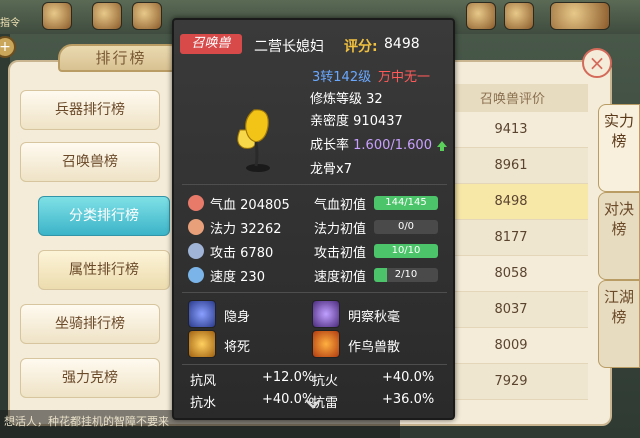  What do you see at coordinates (374, 347) in the screenshot?
I see `skill-scatter: 作鸟兽散` at bounding box center [374, 347].